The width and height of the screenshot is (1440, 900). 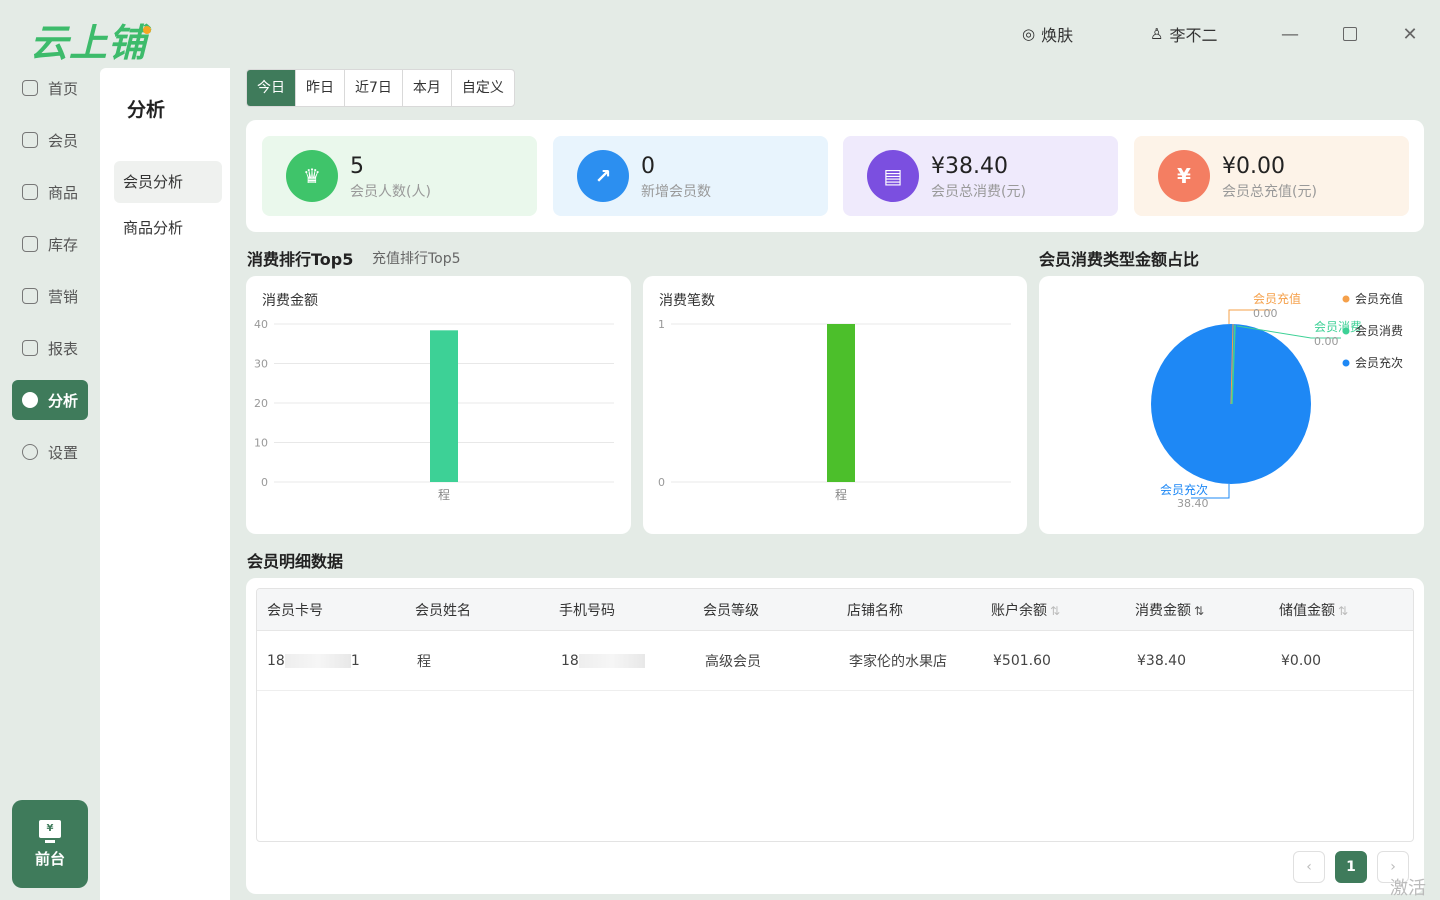 What do you see at coordinates (587, 610) in the screenshot?
I see `col-phone: 手机号码` at bounding box center [587, 610].